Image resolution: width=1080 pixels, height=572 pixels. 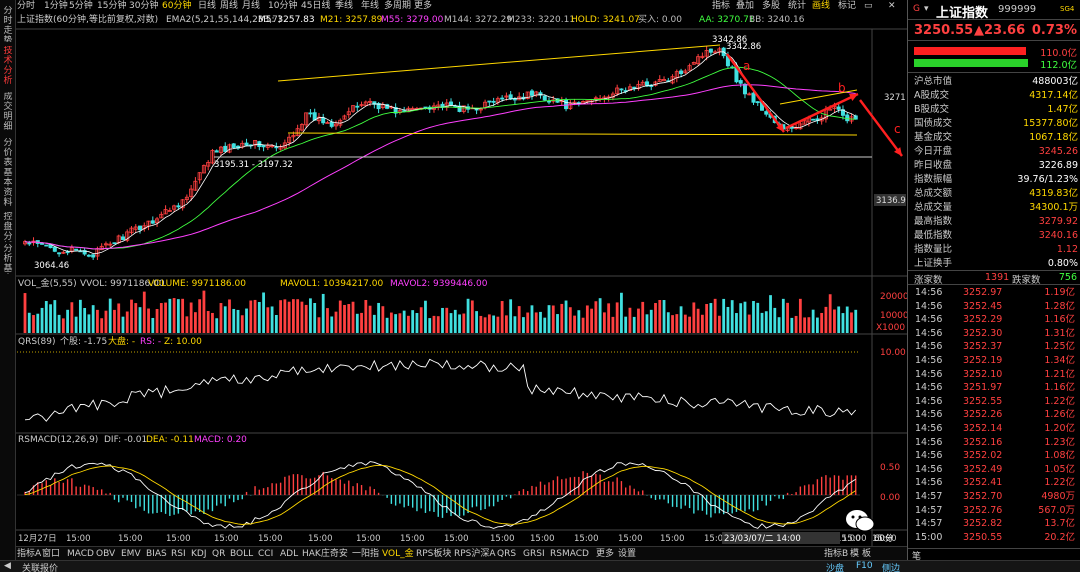 I want to click on tick-row: 14:56 3252.37 1.25亿, so click(x=994, y=347).